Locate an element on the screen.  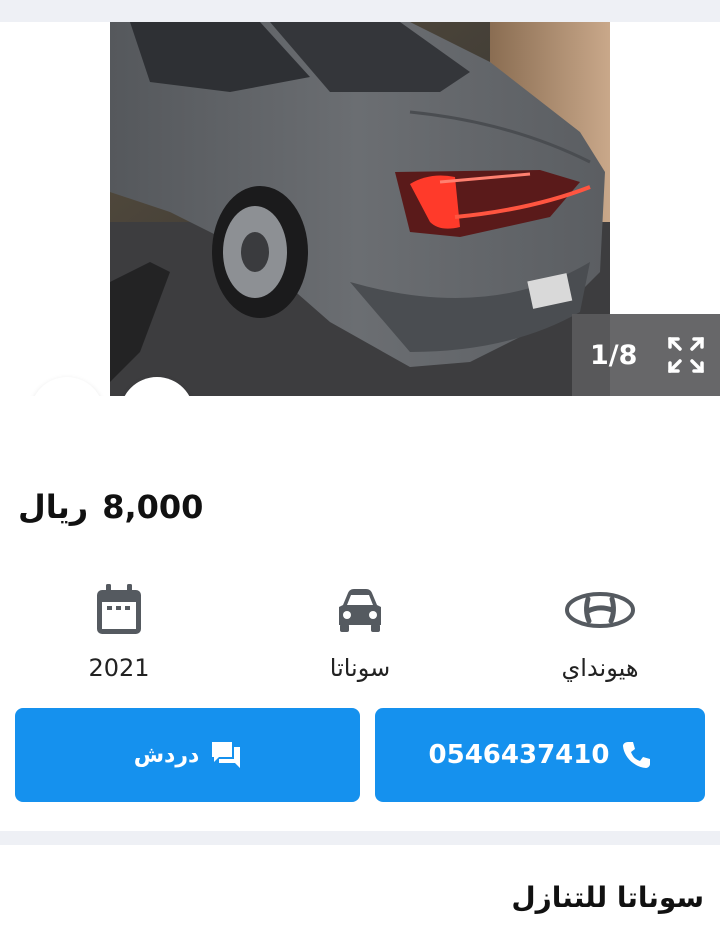
call-button: 0546437410 is located at coordinates (540, 755).